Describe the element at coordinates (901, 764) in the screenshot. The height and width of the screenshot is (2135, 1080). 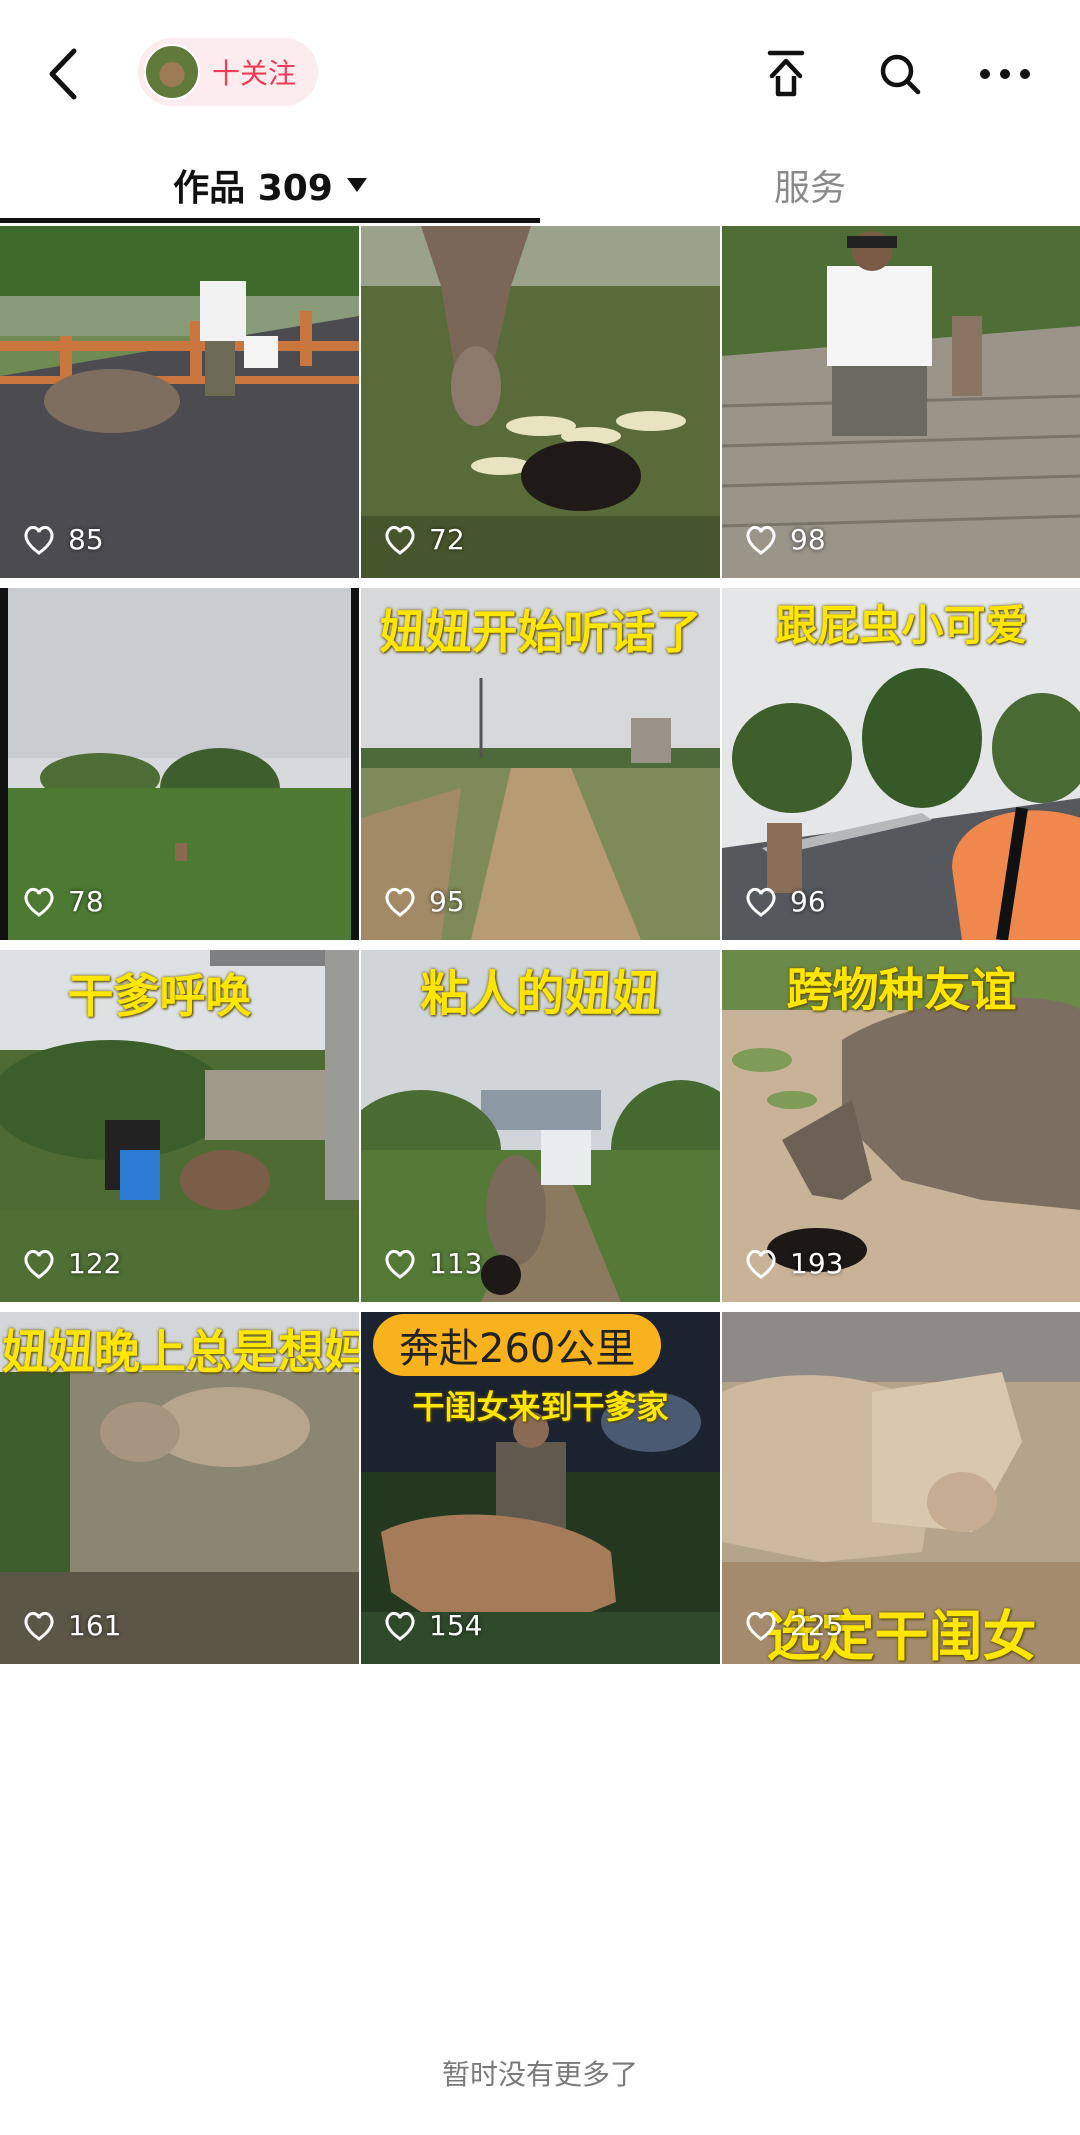
I see `video-tile: 跟屁虫小可爱 96` at that location.